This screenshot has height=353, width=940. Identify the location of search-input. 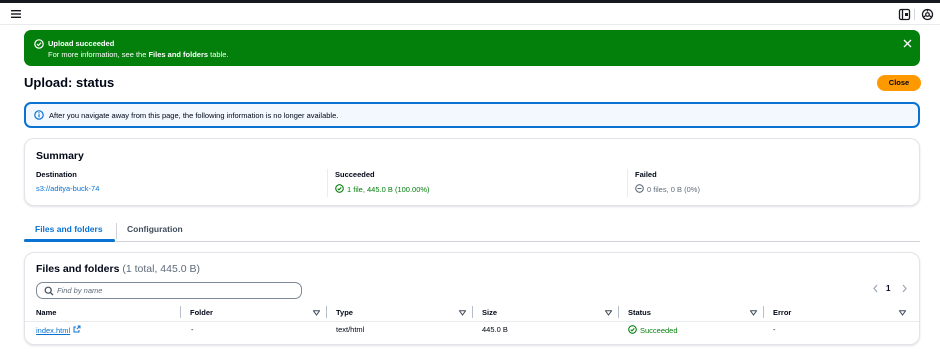
(177, 290).